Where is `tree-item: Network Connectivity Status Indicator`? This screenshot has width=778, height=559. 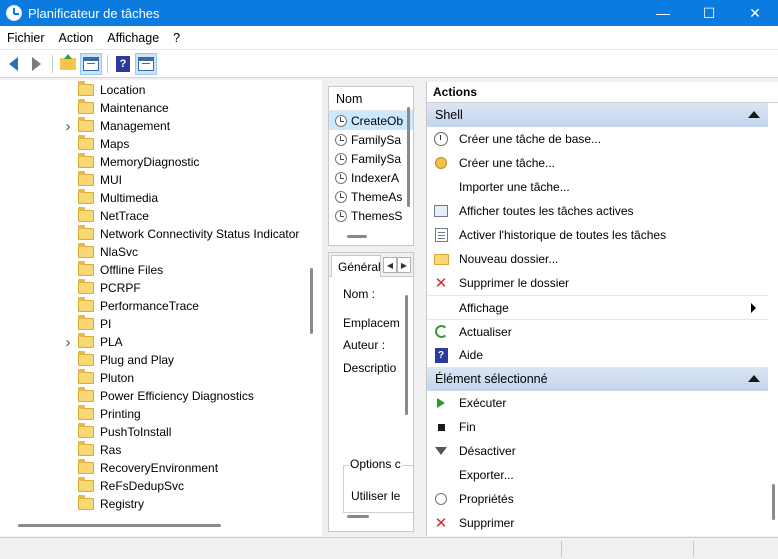
tree-item: Network Connectivity Status Indicator is located at coordinates (151, 234).